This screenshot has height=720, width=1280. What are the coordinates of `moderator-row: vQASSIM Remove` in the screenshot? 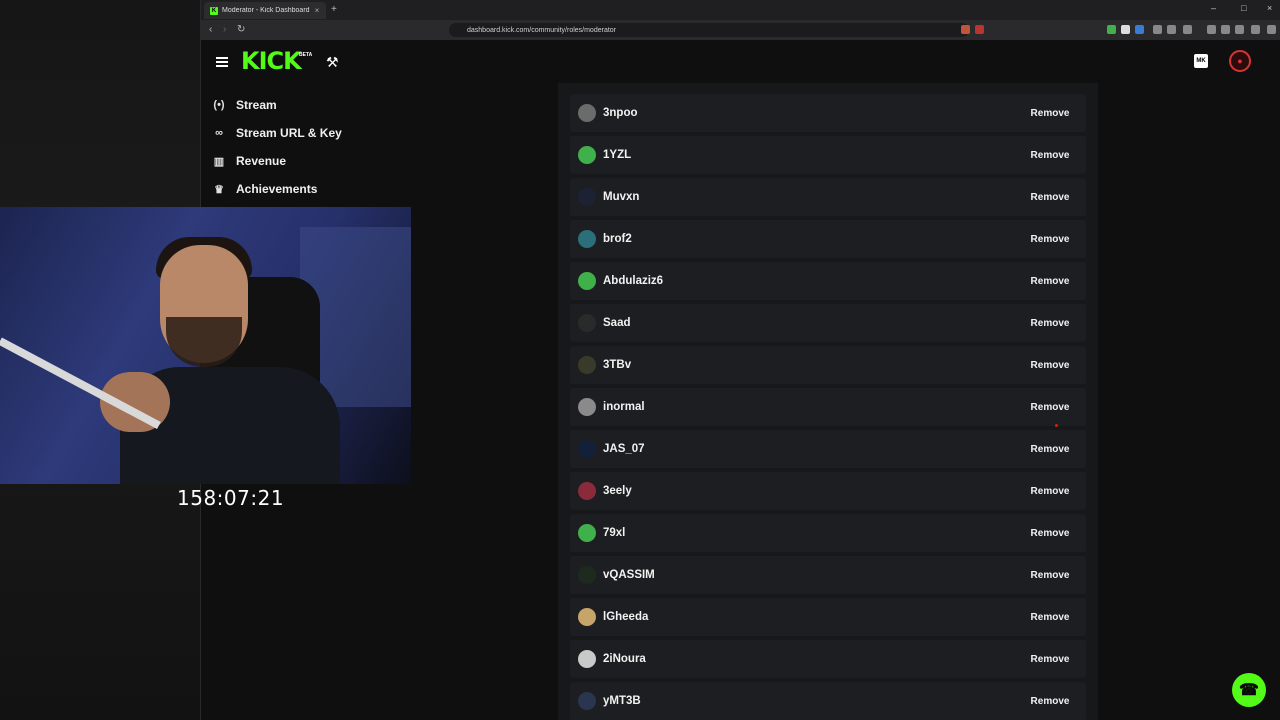 It's located at (828, 575).